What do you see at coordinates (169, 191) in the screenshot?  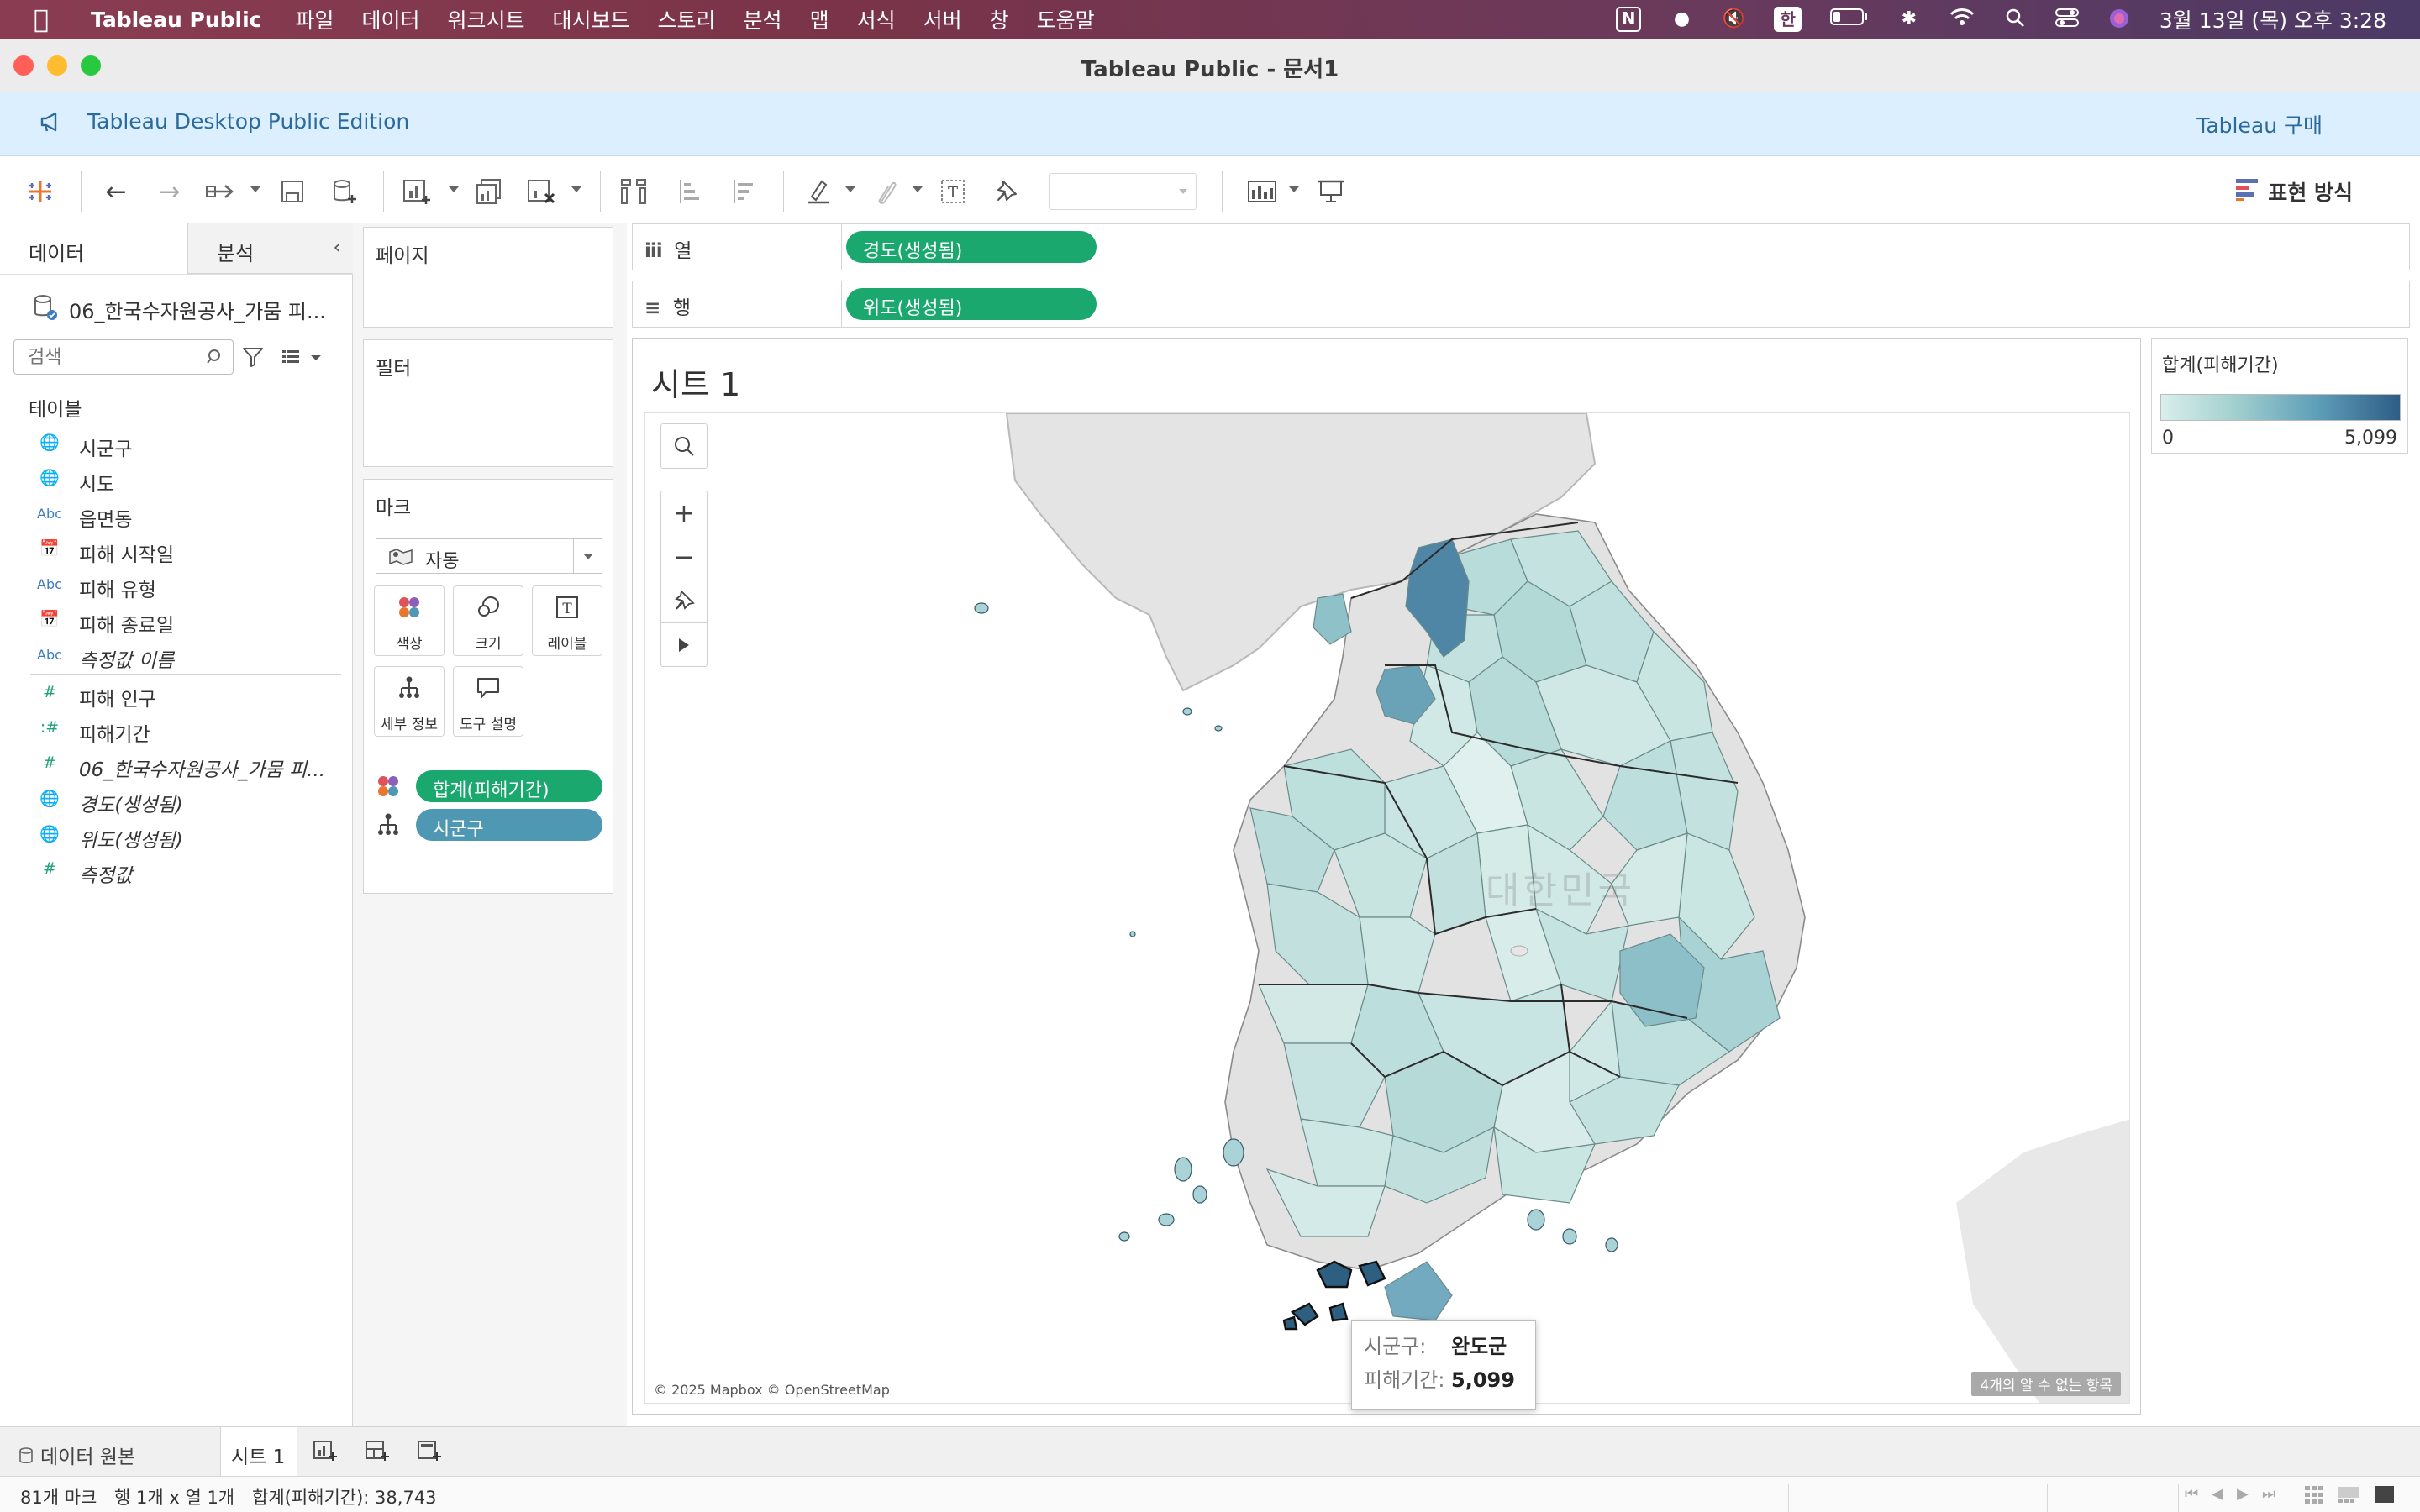 I see `redo-icon: →` at bounding box center [169, 191].